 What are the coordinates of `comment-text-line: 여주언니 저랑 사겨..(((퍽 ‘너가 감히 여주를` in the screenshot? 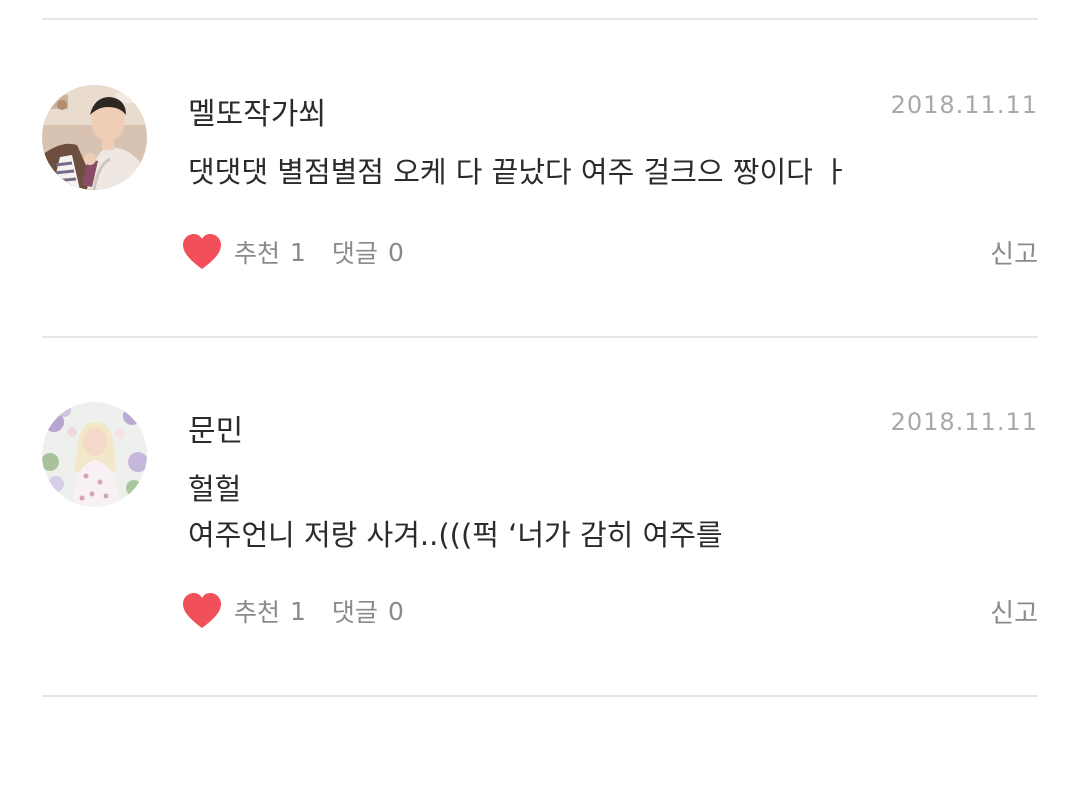 It's located at (455, 535).